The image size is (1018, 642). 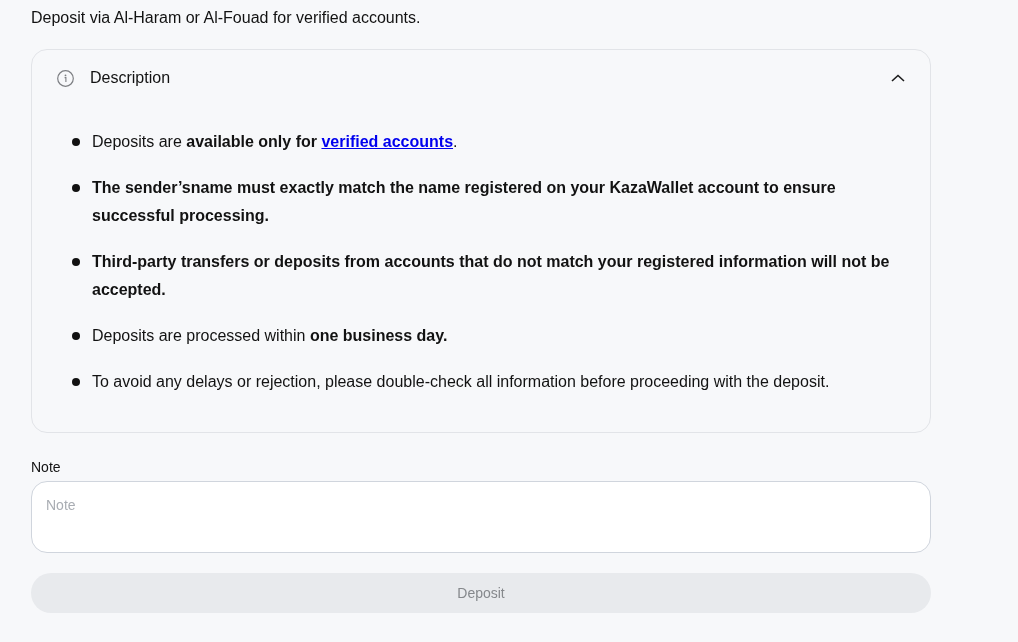 I want to click on description-item-text: Deposits are processed within one business day., so click(x=270, y=336).